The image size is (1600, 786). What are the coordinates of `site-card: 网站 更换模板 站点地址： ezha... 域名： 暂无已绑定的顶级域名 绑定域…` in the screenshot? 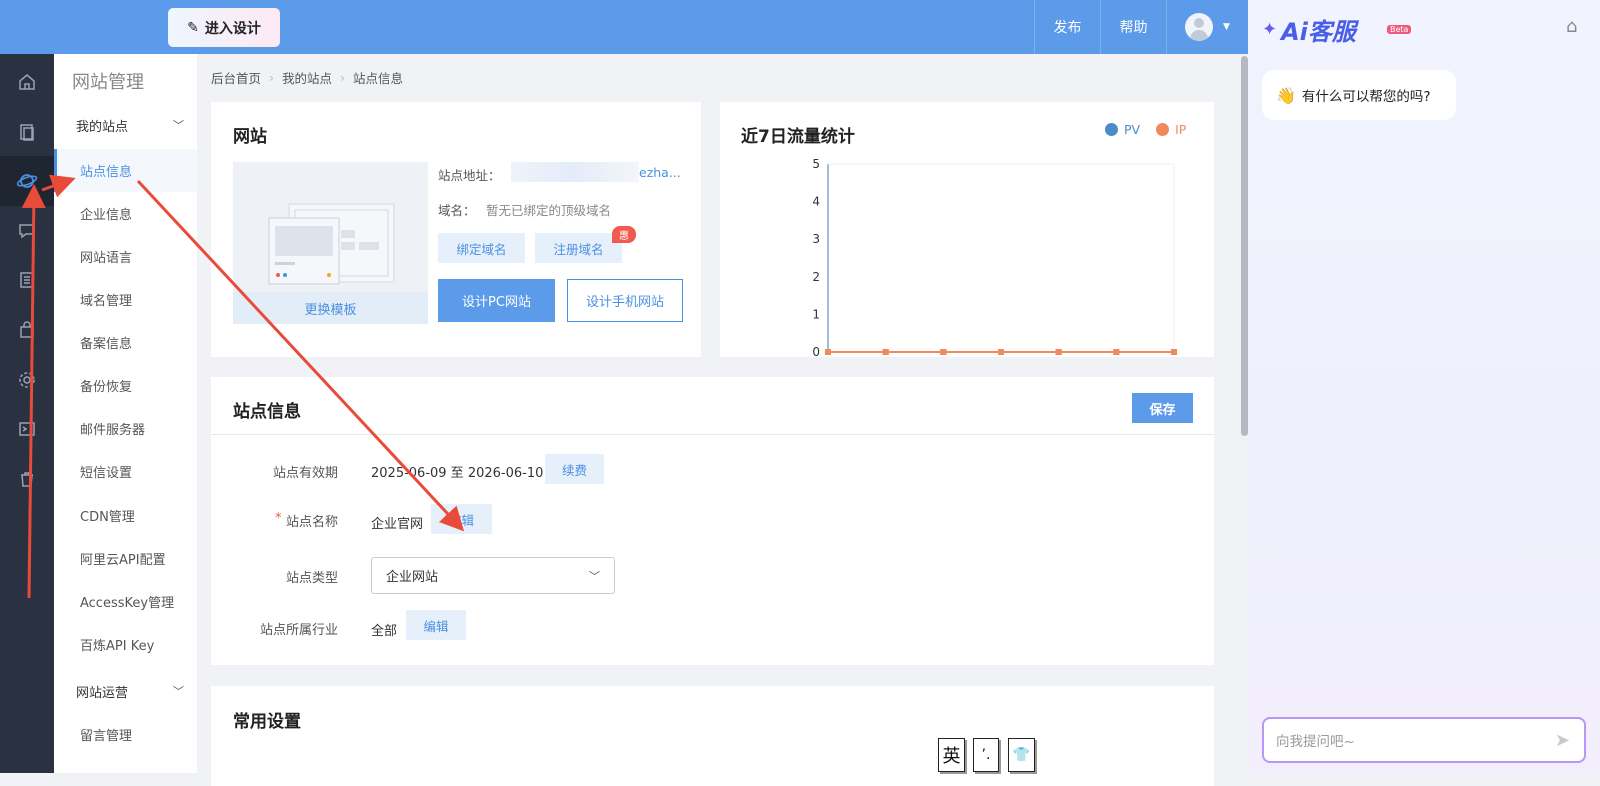 It's located at (456, 229).